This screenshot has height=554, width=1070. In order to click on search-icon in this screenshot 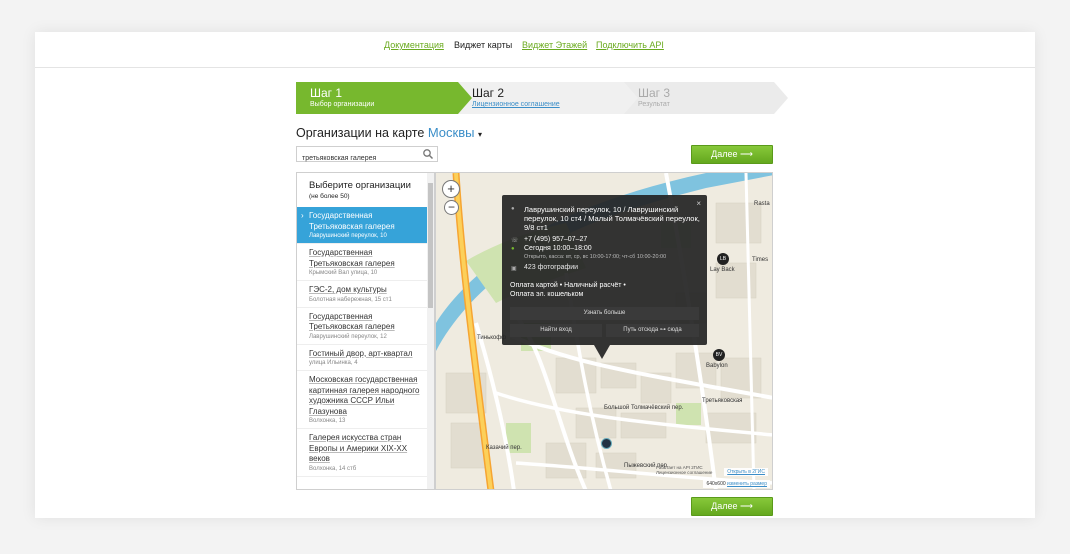, I will do `click(428, 154)`.